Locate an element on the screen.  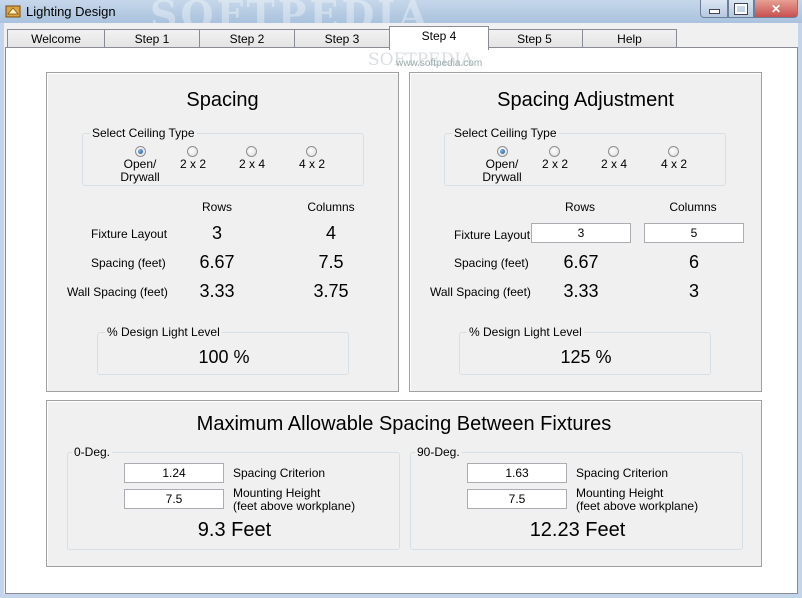
adj-radio-open-drywall is located at coordinates (502, 151).